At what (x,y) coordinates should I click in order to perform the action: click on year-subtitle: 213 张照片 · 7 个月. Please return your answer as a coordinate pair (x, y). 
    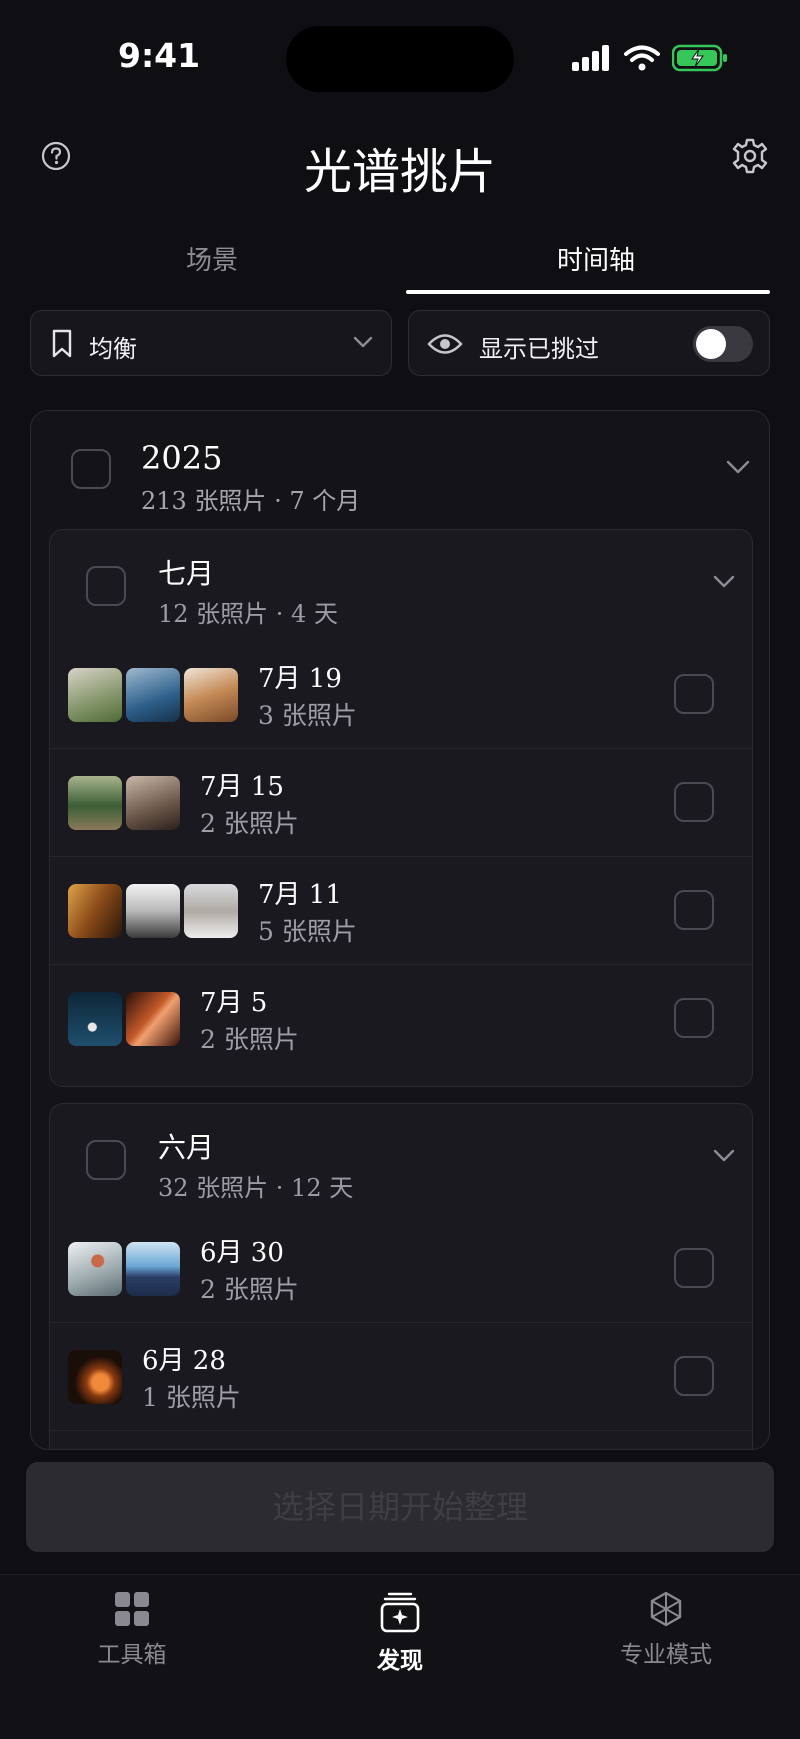
    Looking at the image, I should click on (251, 501).